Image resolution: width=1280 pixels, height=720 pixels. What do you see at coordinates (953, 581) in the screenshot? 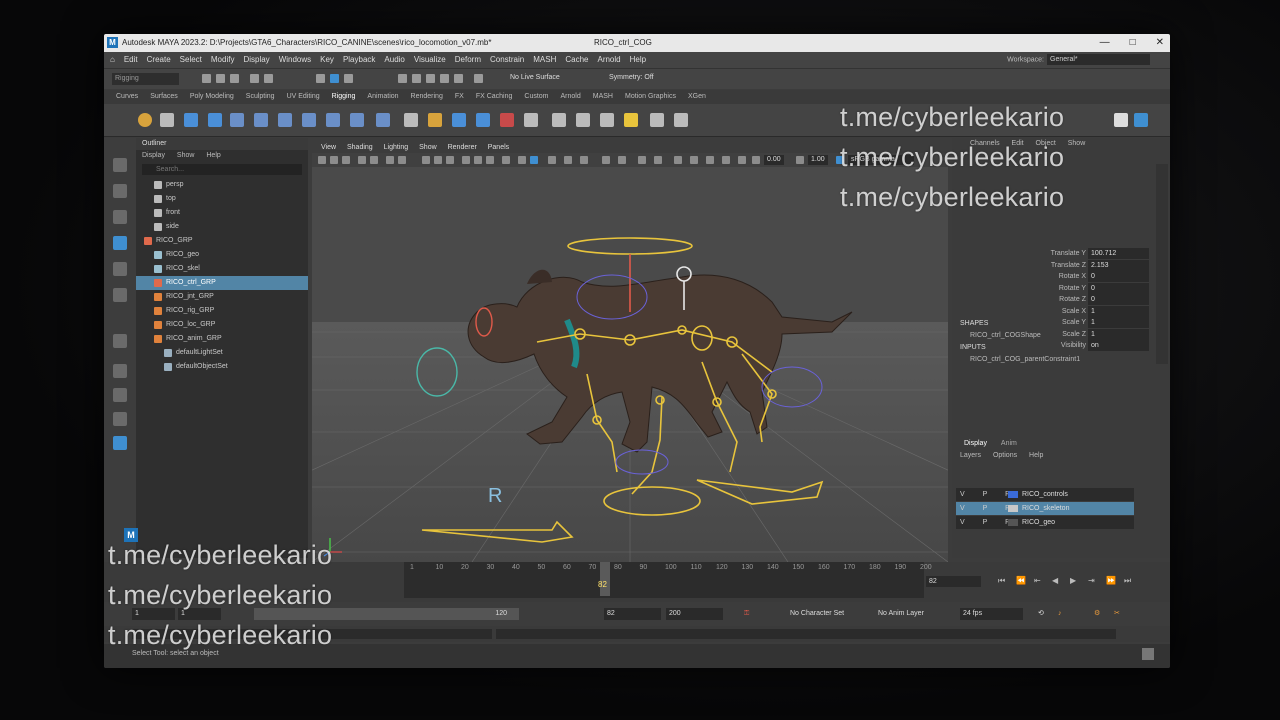
I see `current-frame-field: 82` at bounding box center [953, 581].